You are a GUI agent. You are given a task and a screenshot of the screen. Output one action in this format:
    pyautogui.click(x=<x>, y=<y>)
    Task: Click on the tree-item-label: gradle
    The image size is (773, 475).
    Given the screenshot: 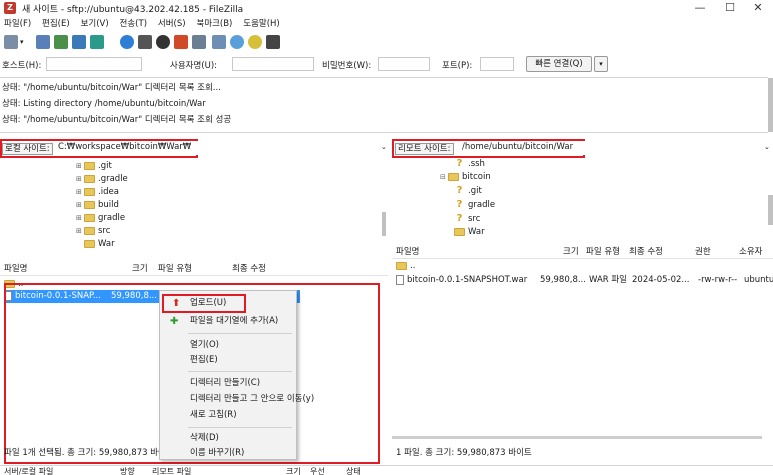 What is the action you would take?
    pyautogui.click(x=482, y=205)
    